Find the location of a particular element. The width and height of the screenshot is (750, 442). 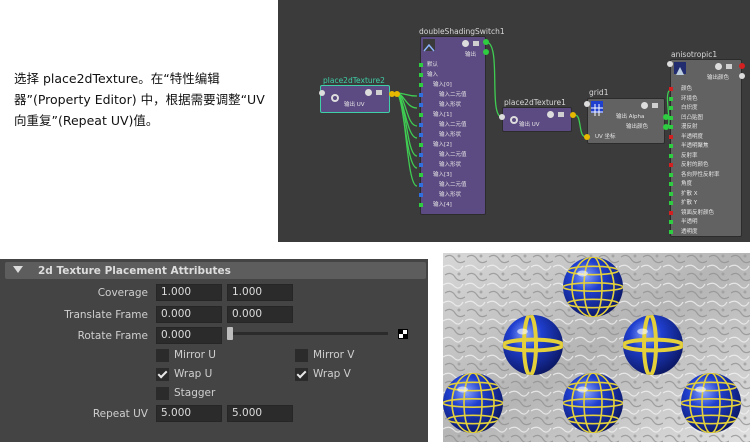

aniso-out-port is located at coordinates (742, 66).